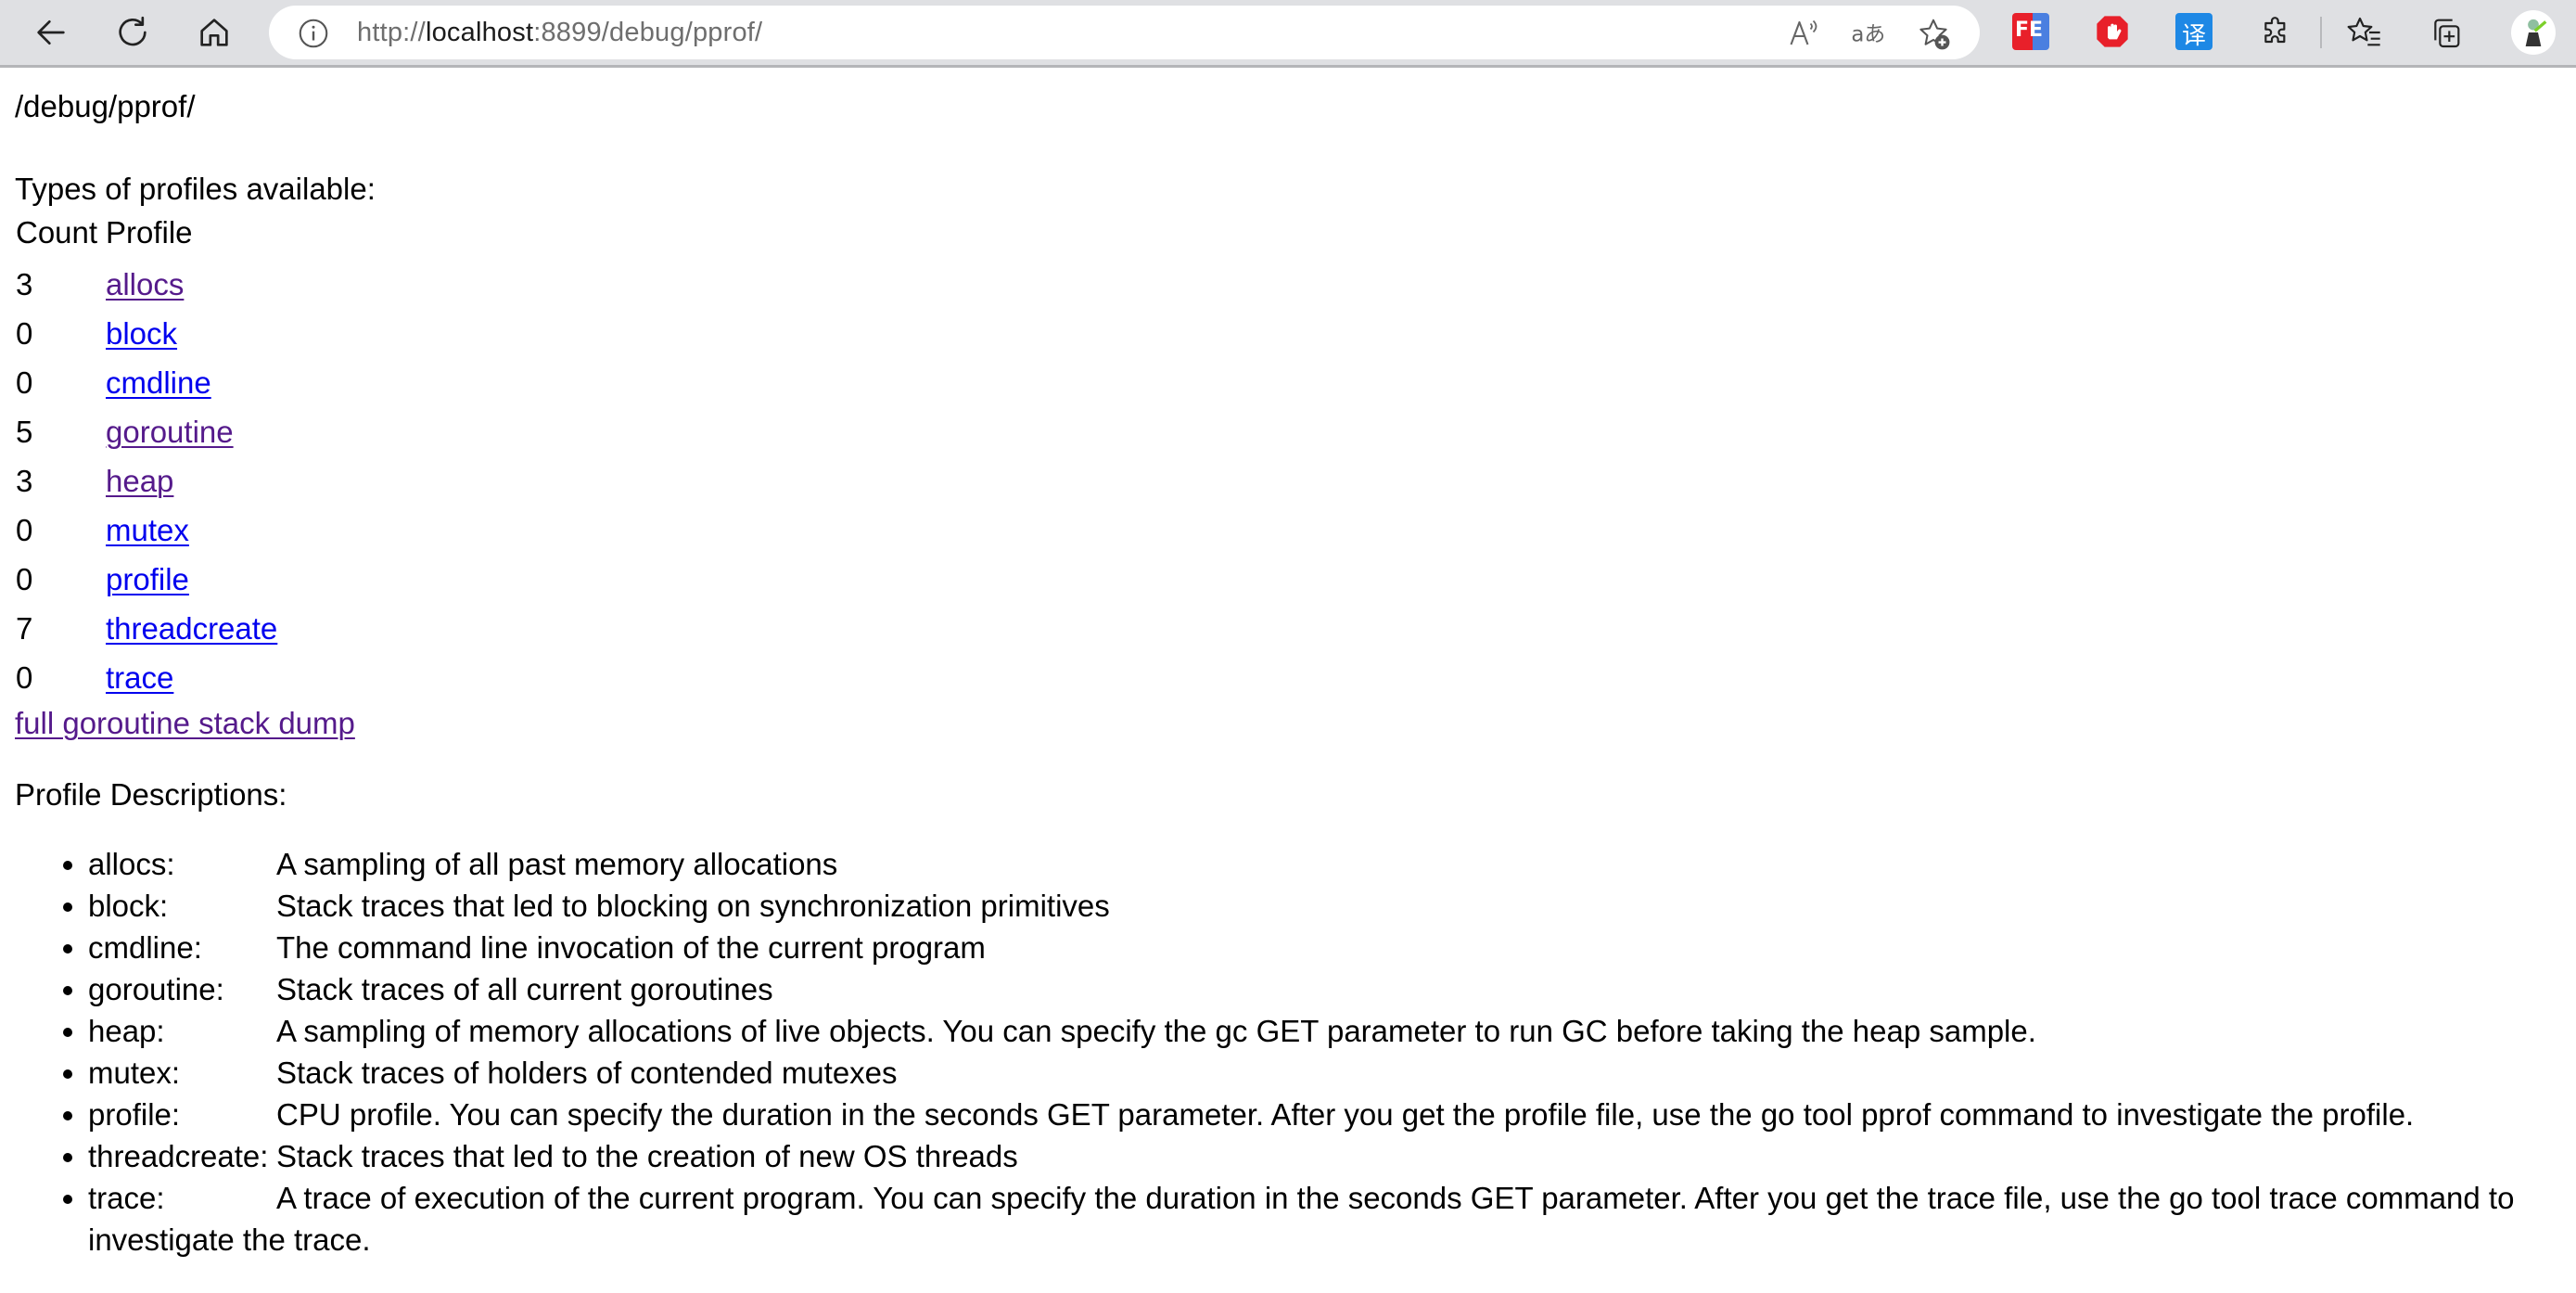 The image size is (2576, 1293). I want to click on table-row: 3 allocs, so click(146, 284).